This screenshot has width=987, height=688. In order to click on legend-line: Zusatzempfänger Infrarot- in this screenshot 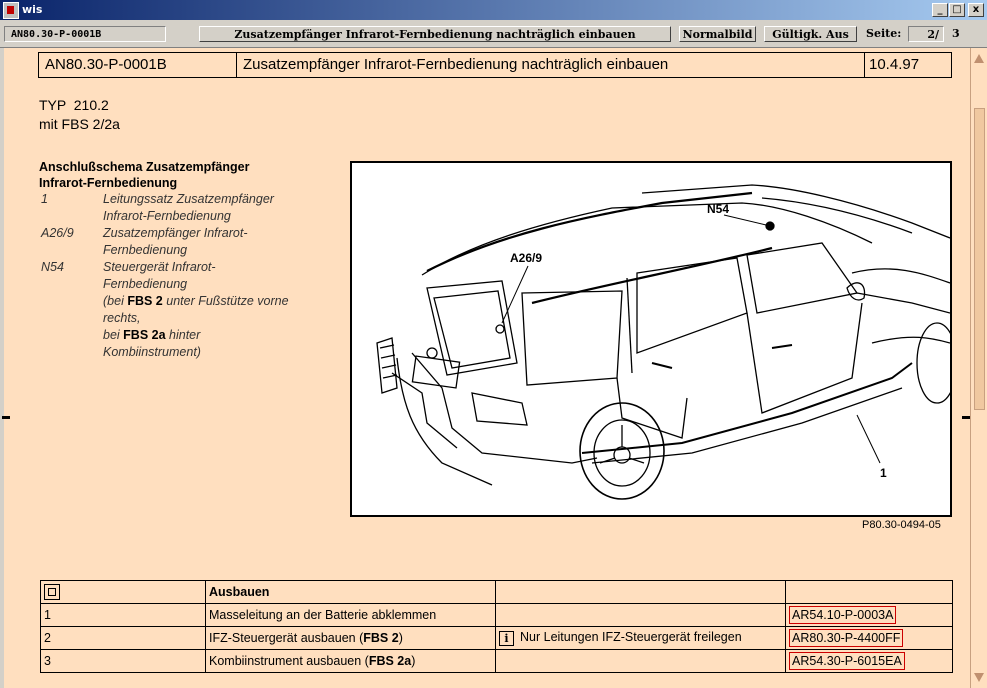, I will do `click(175, 233)`.